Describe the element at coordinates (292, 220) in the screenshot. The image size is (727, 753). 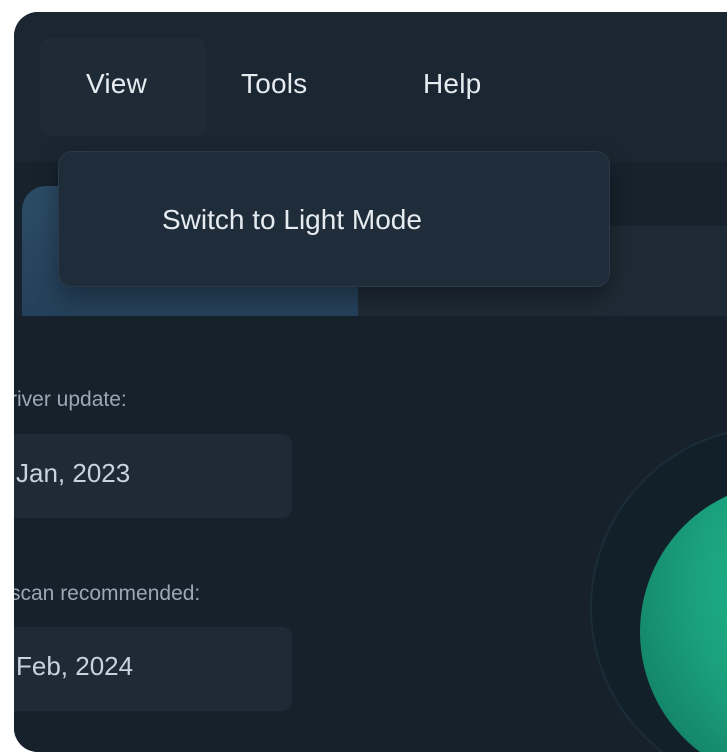
I see `switch-to-light-mode-item: Switch to Light Mode` at that location.